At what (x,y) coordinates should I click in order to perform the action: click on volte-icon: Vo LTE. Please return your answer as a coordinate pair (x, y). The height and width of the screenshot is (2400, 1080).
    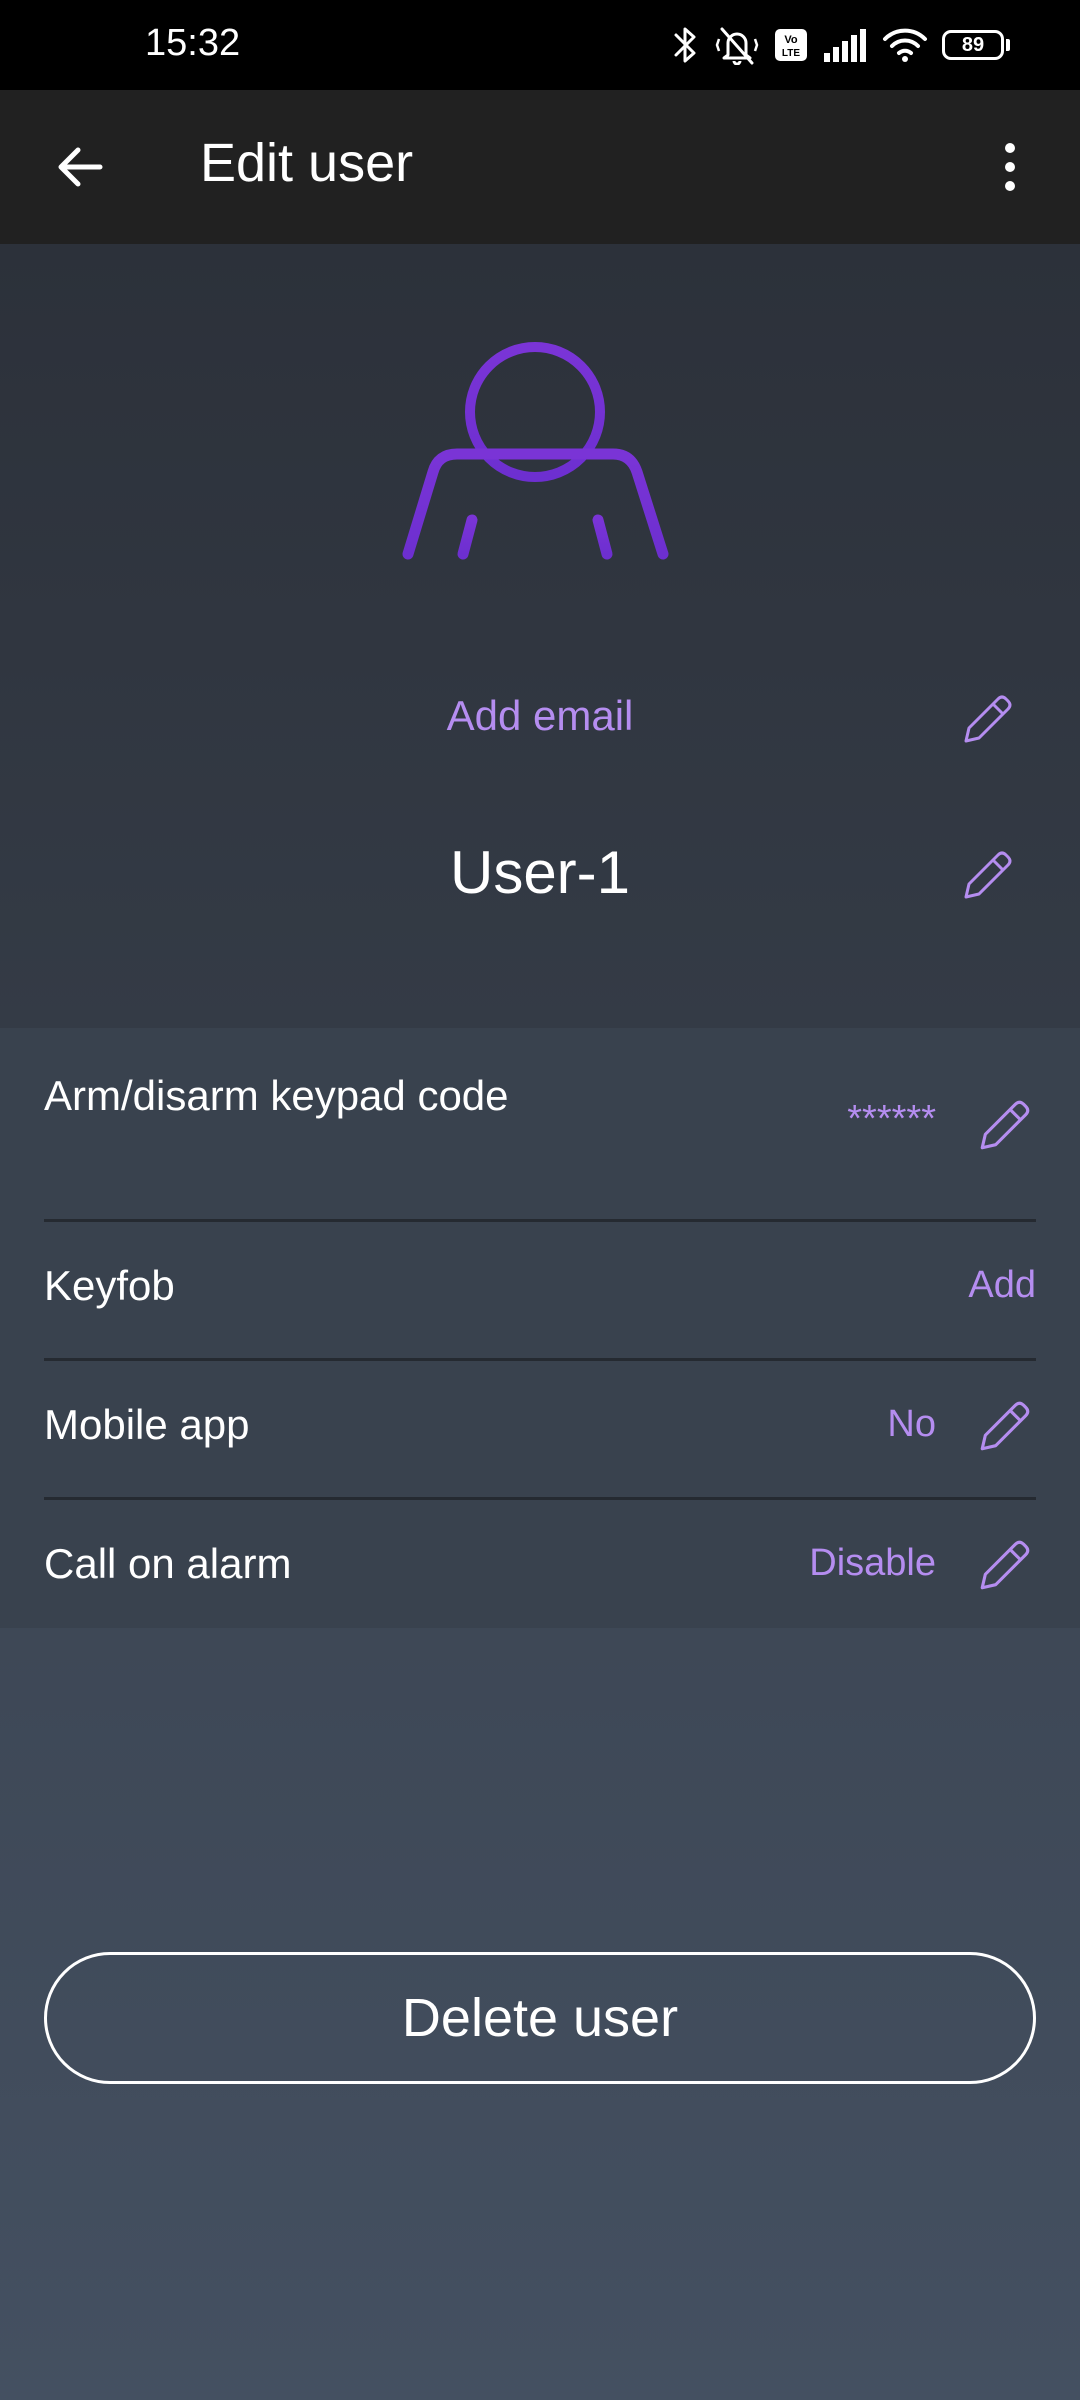
    Looking at the image, I should click on (791, 45).